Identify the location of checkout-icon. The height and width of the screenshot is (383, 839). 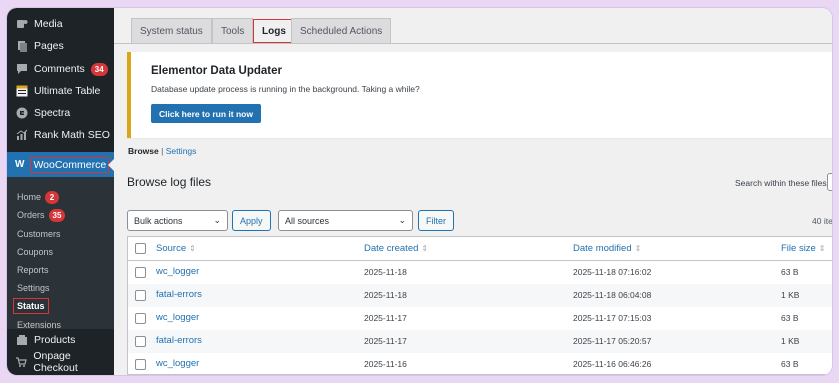
(21, 362).